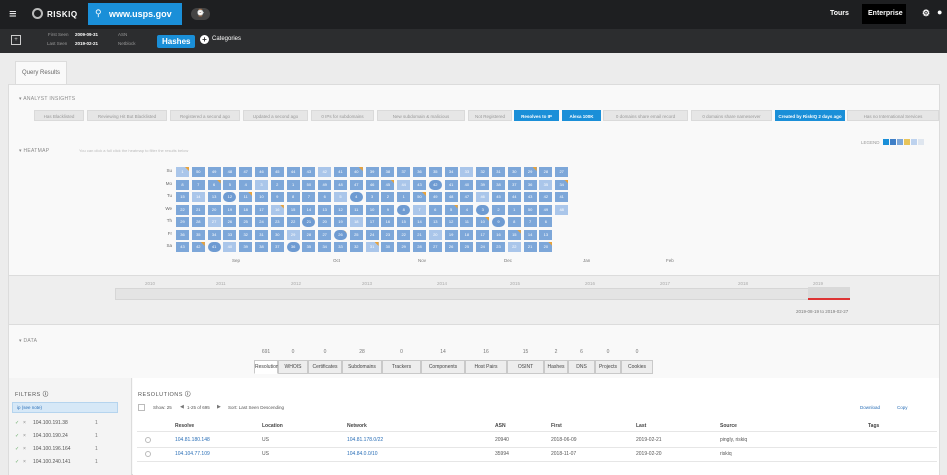  What do you see at coordinates (451, 234) in the screenshot?
I see `heatmap-cell: 19` at bounding box center [451, 234].